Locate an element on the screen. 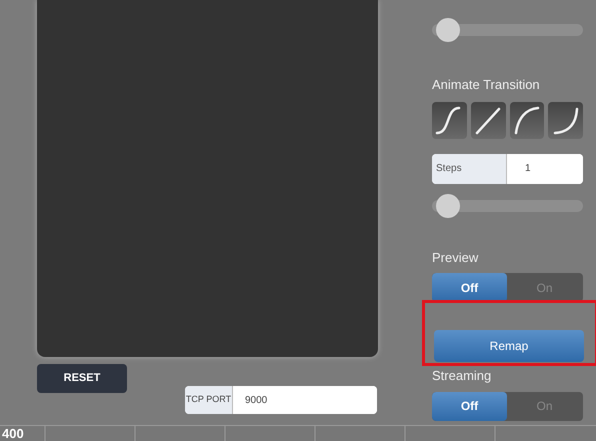 Image resolution: width=596 pixels, height=441 pixels. reset-button: RESET is located at coordinates (82, 378).